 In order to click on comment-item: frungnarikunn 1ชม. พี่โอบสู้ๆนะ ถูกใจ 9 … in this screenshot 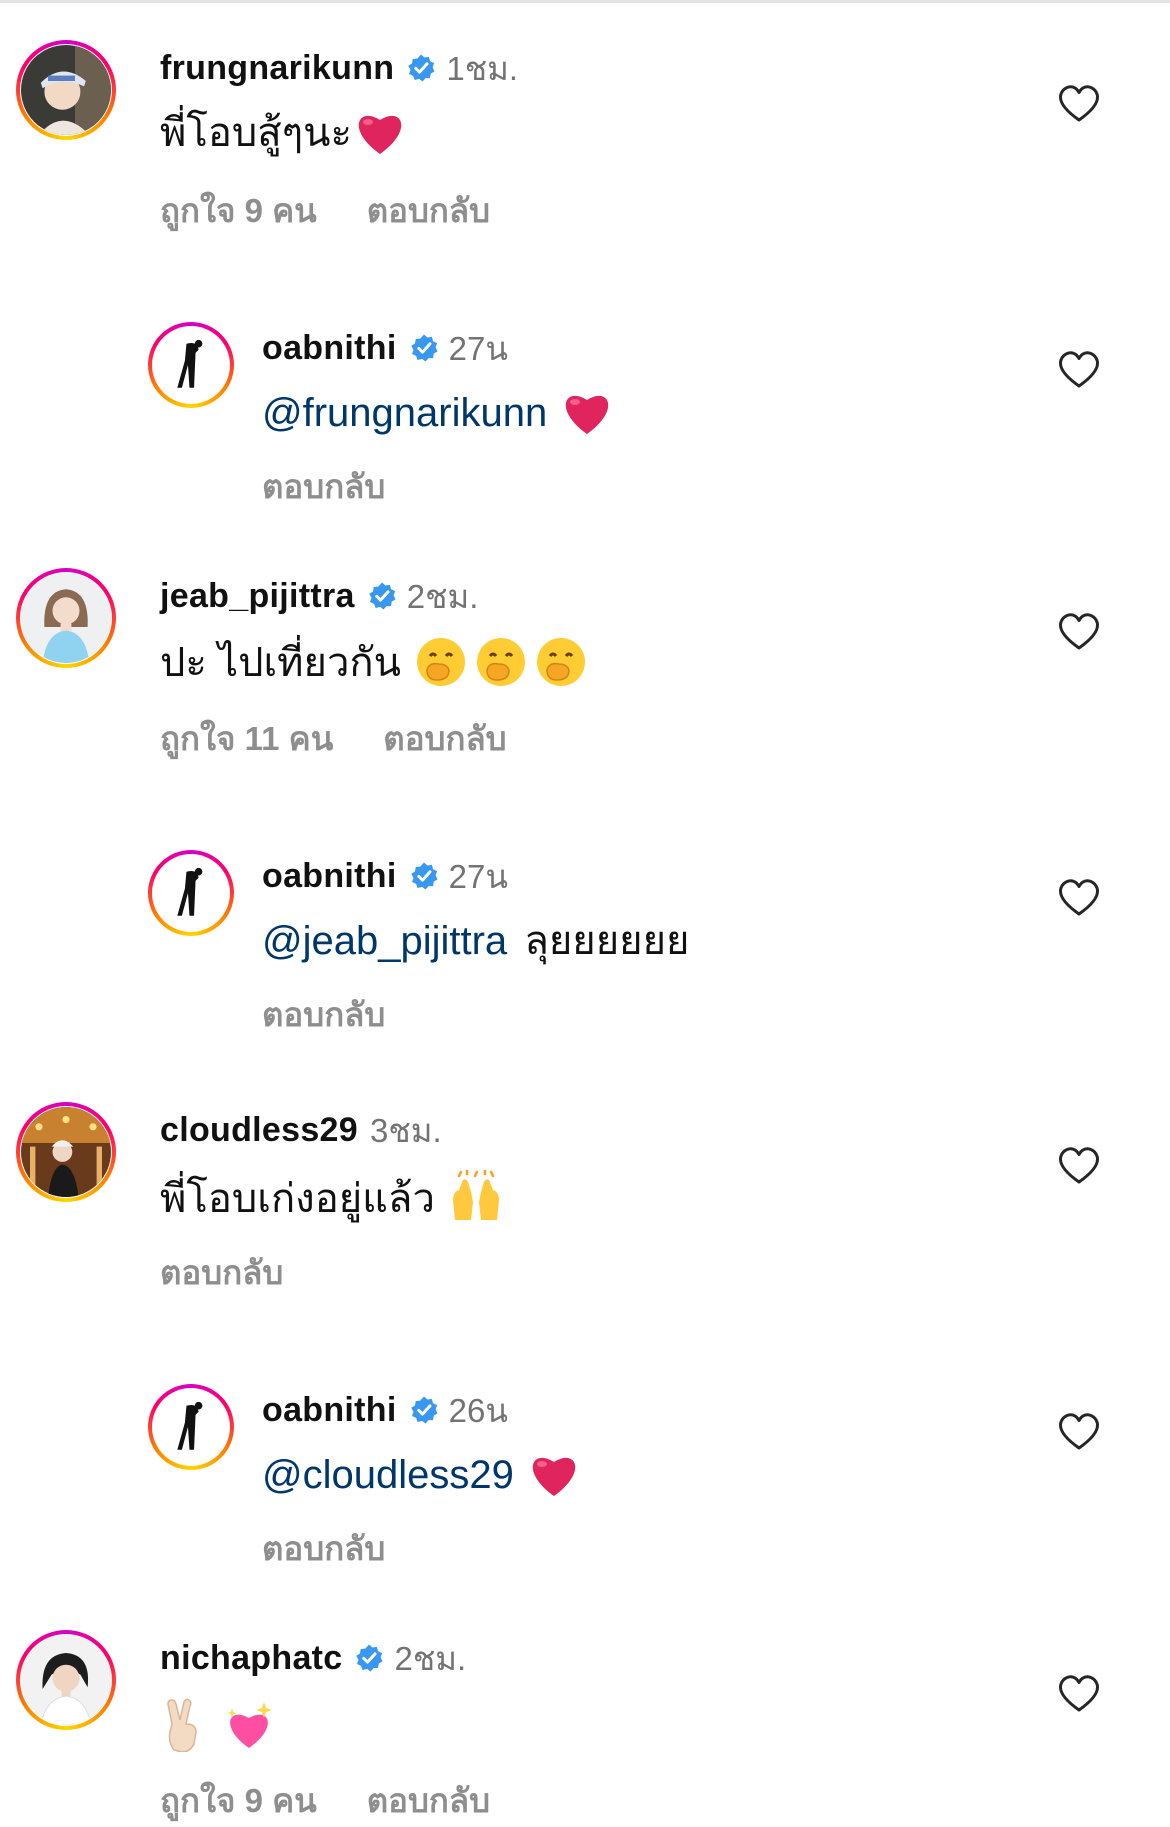, I will do `click(585, 114)`.